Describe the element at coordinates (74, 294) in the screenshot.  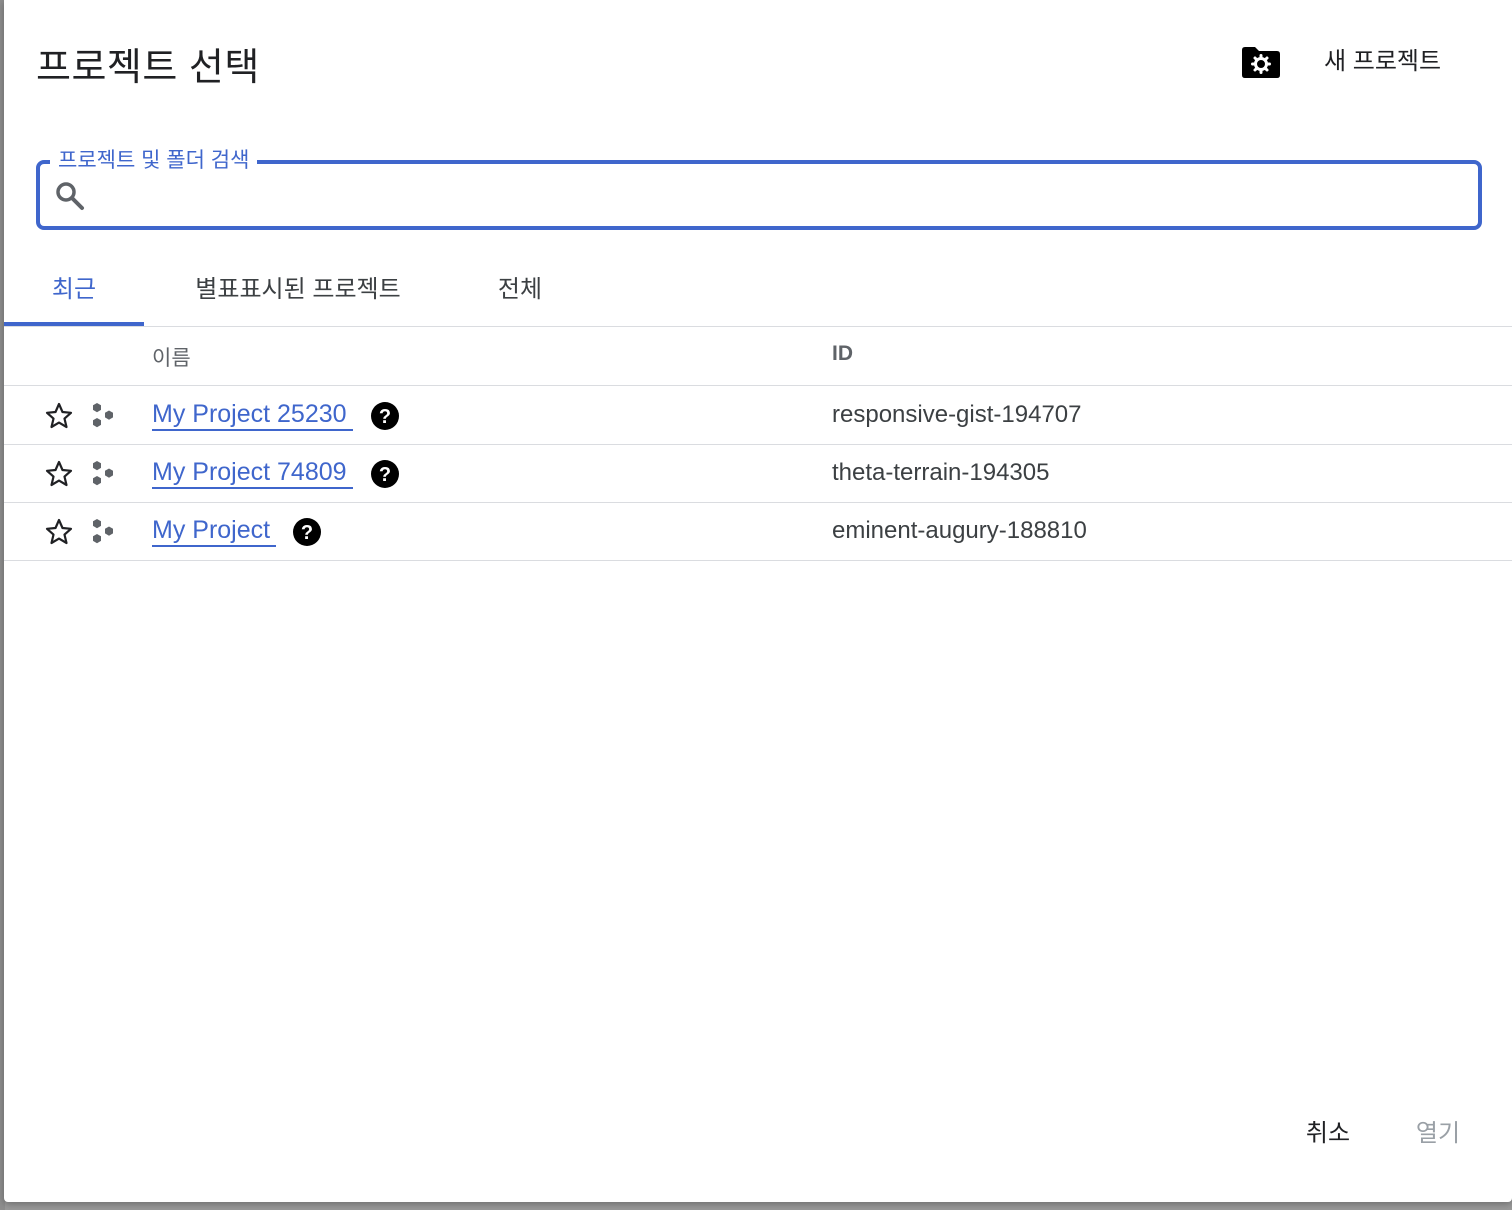
I see `tab-recent: 최근` at that location.